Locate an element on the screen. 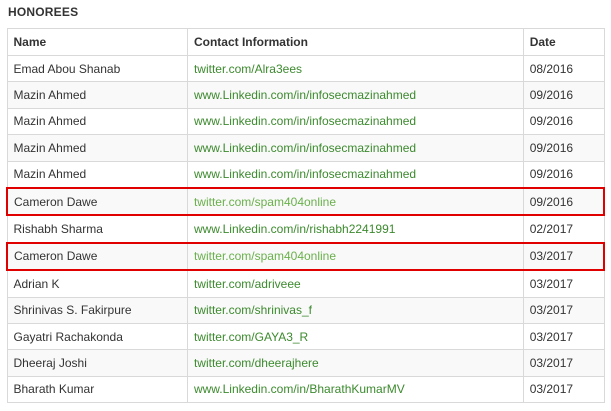 Image resolution: width=611 pixels, height=411 pixels. contact-link: twitter.com/shrinivas_f is located at coordinates (253, 310).